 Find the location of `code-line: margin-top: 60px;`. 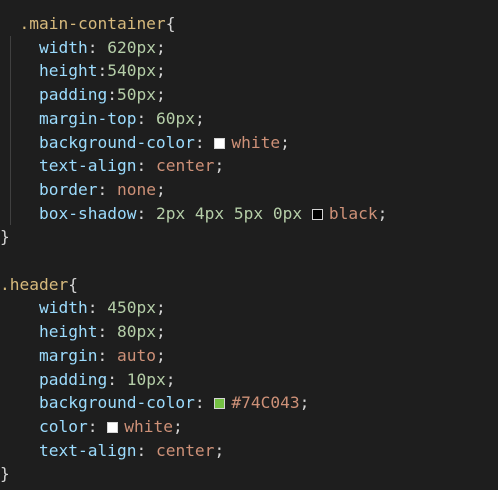

code-line: margin-top: 60px; is located at coordinates (102, 119).